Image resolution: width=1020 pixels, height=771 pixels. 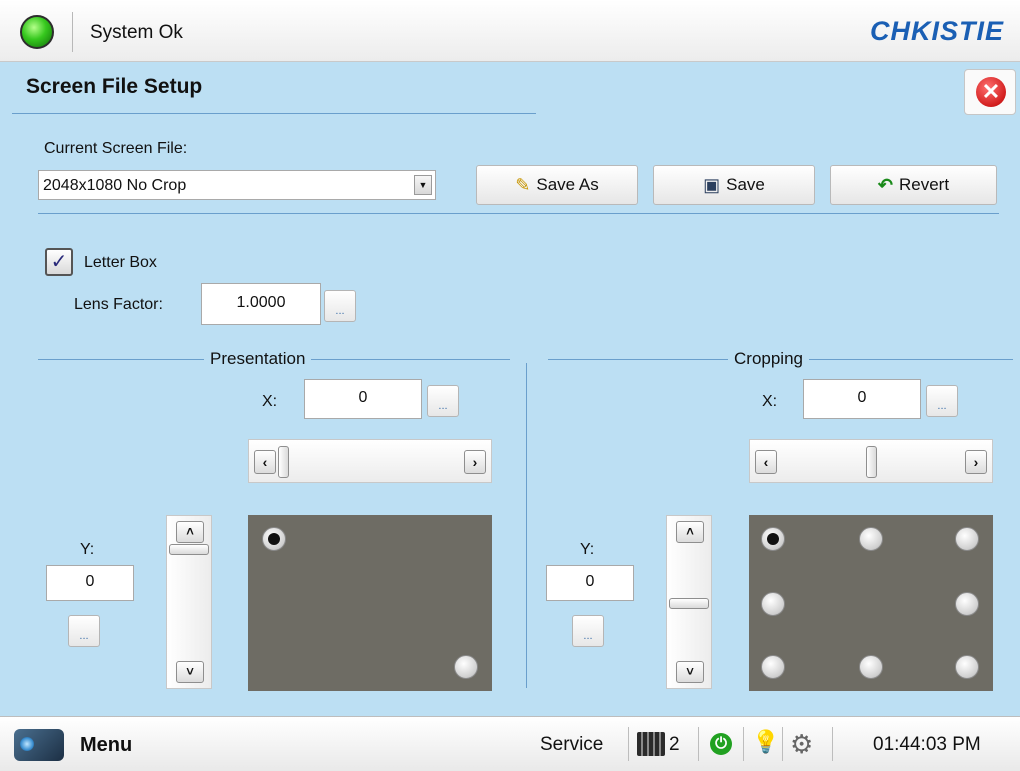 What do you see at coordinates (189, 602) in the screenshot?
I see `presentation-y-slider: ˄ ˅` at bounding box center [189, 602].